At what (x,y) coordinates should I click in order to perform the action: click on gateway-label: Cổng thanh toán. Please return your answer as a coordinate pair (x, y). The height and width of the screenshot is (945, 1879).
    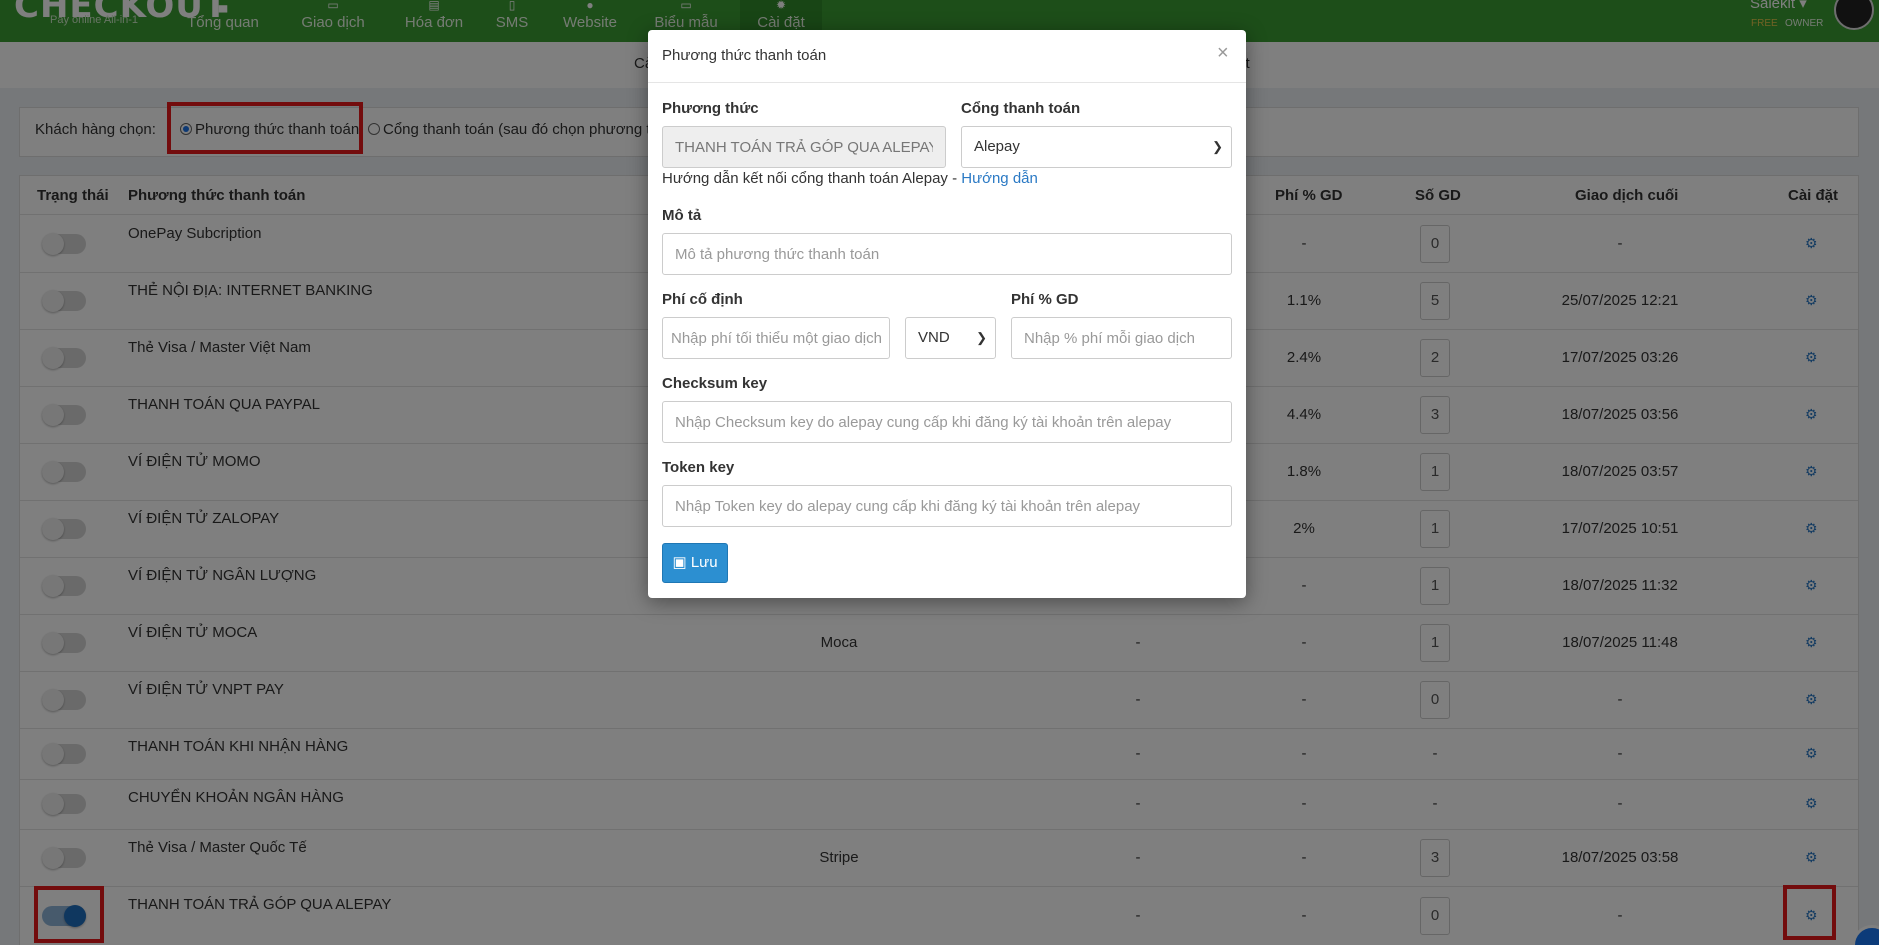
    Looking at the image, I should click on (1021, 108).